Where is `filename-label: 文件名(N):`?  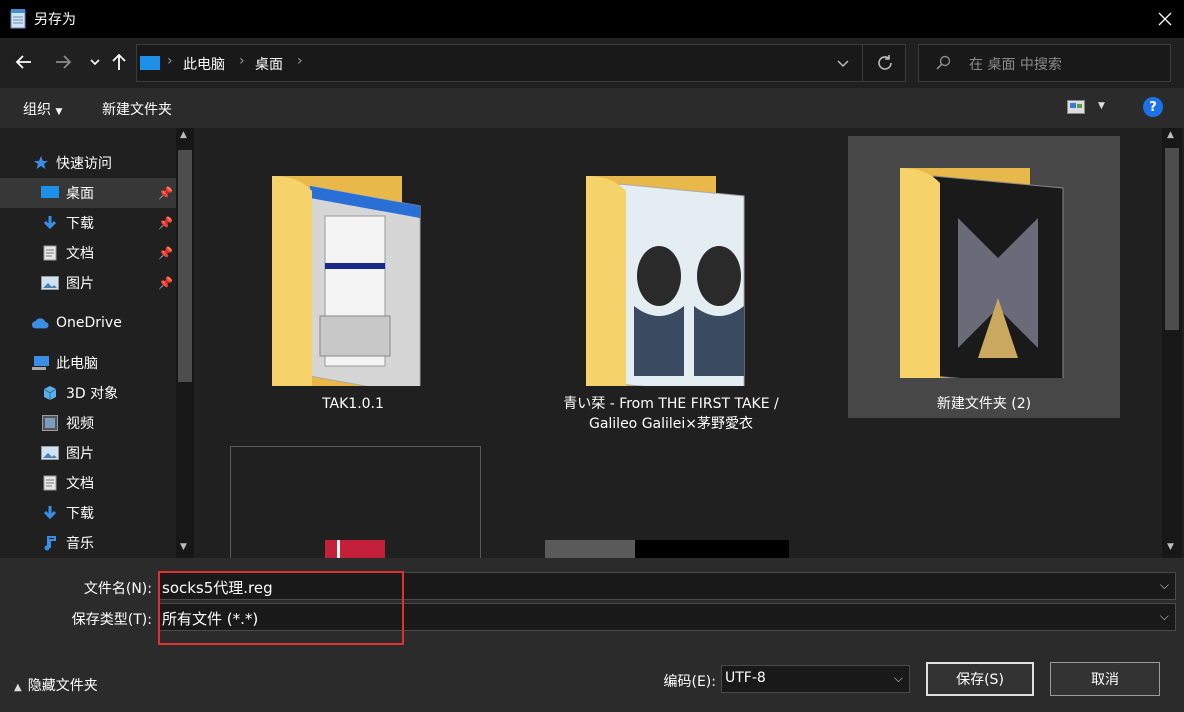 filename-label: 文件名(N): is located at coordinates (117, 589).